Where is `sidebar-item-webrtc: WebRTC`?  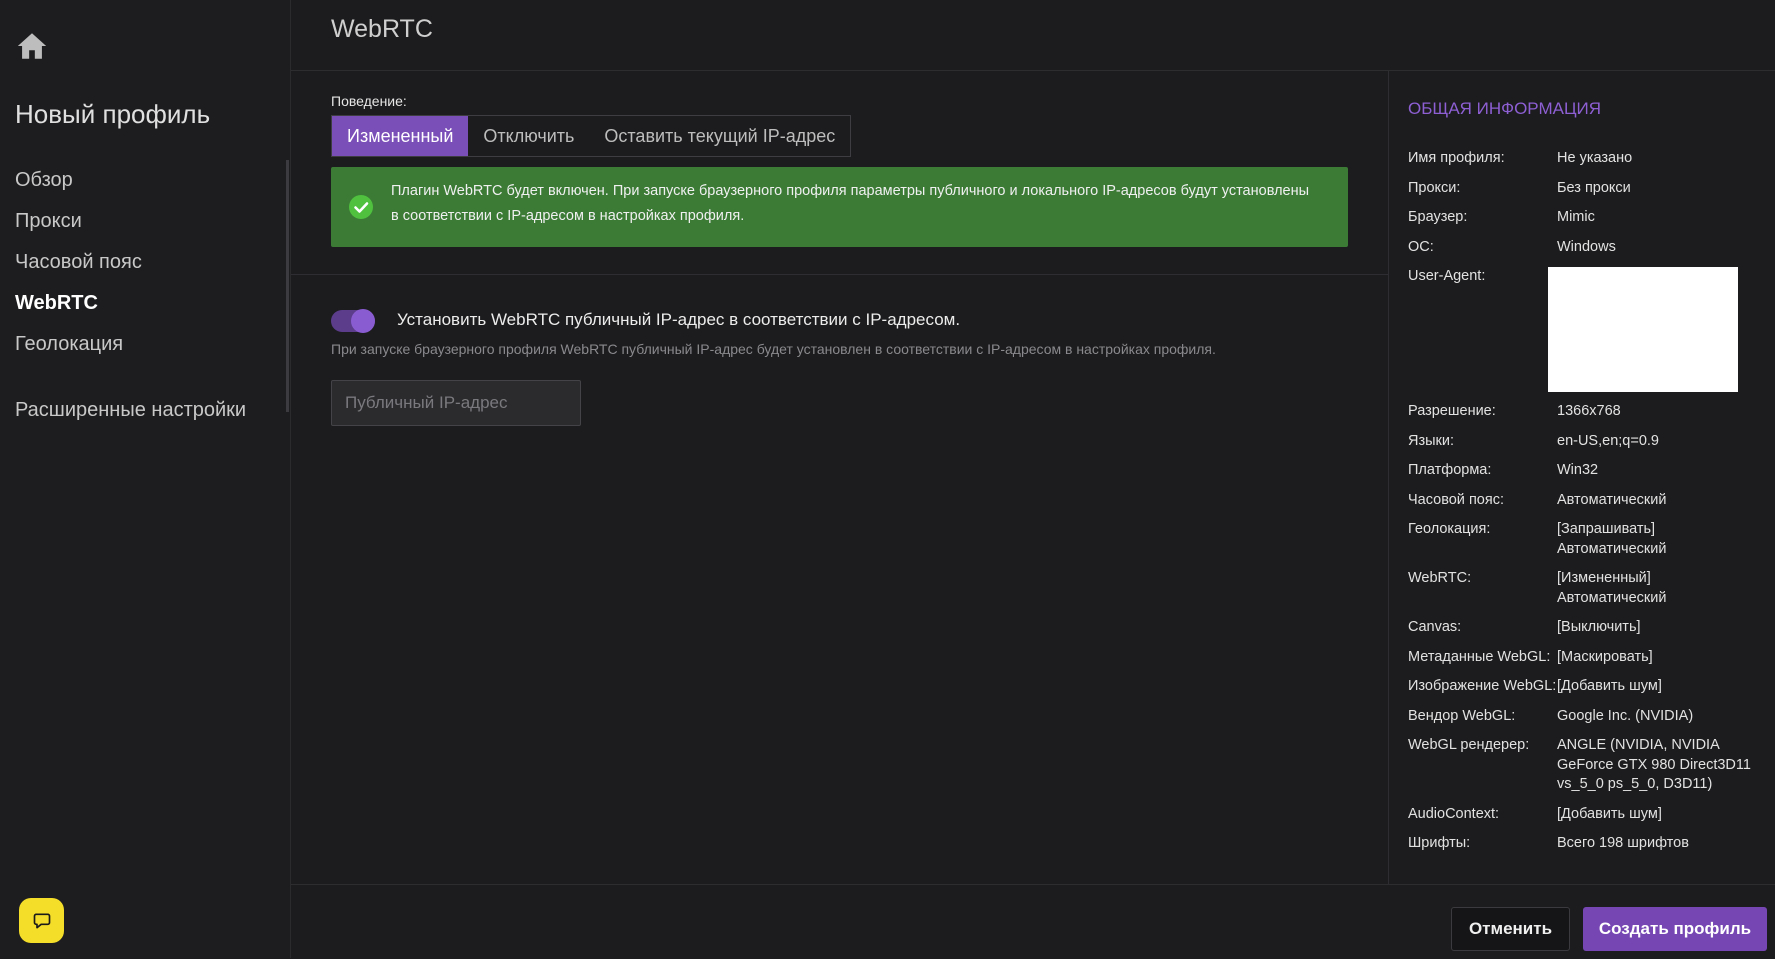
sidebar-item-webrtc: WebRTC is located at coordinates (130, 303).